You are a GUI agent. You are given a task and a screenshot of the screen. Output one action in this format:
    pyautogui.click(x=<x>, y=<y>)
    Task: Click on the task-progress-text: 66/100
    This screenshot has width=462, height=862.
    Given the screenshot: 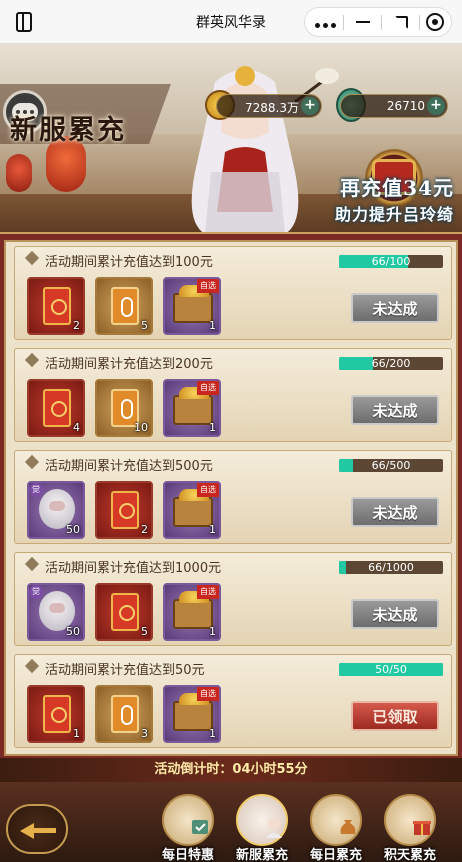 What is the action you would take?
    pyautogui.click(x=391, y=261)
    